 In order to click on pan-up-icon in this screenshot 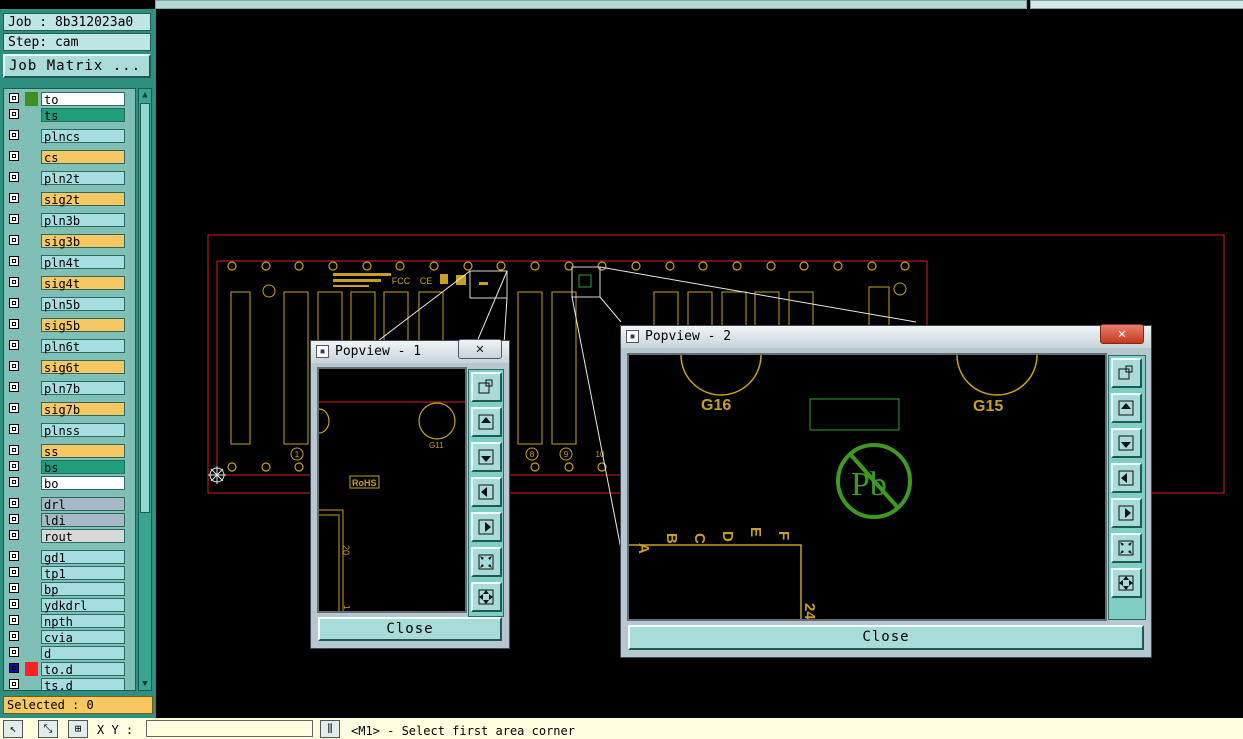, I will do `click(486, 422)`.